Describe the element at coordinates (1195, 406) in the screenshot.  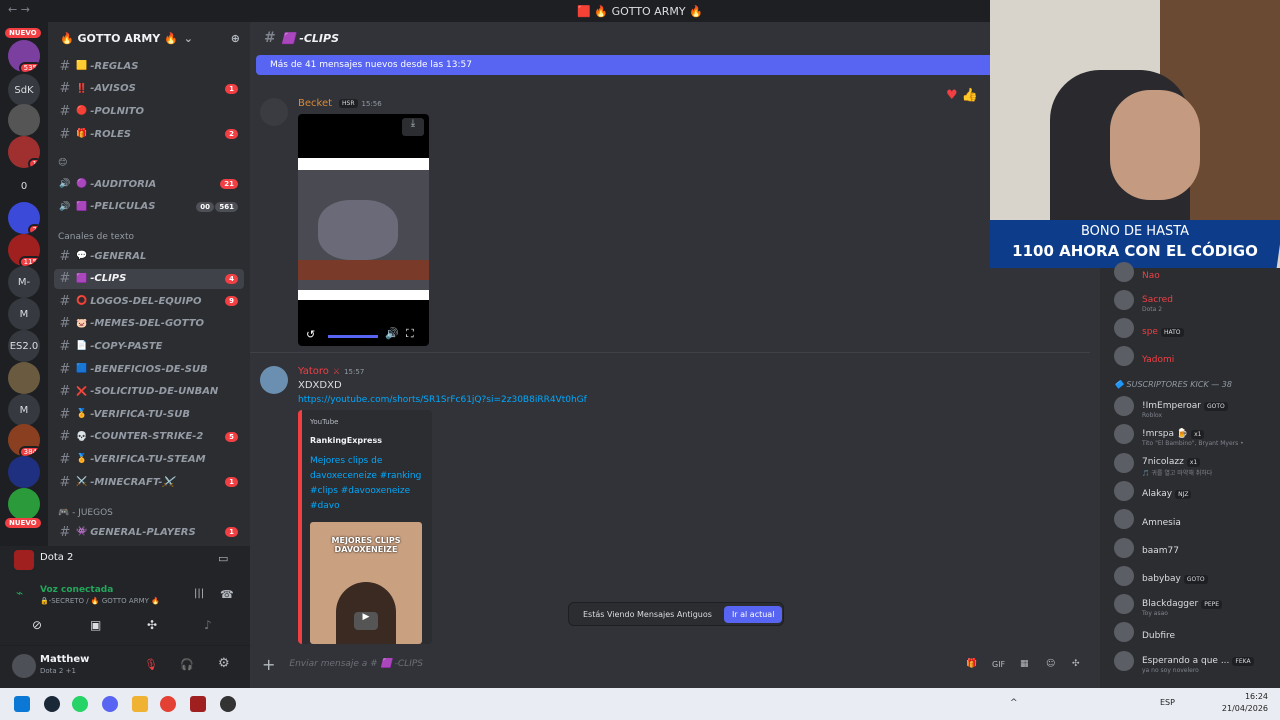
I see `member-item: !ImEmperoar GOTO Roblox` at that location.